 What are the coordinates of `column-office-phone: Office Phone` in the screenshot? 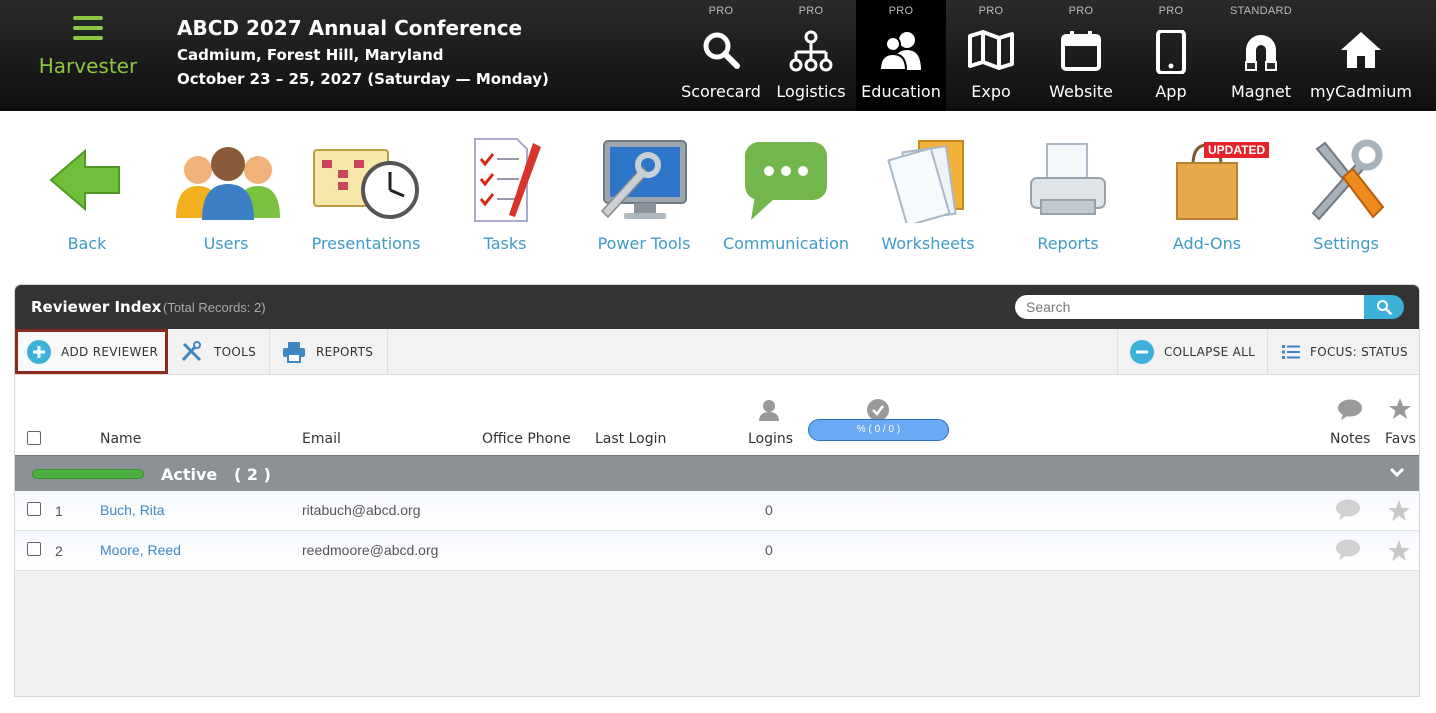 It's located at (526, 439).